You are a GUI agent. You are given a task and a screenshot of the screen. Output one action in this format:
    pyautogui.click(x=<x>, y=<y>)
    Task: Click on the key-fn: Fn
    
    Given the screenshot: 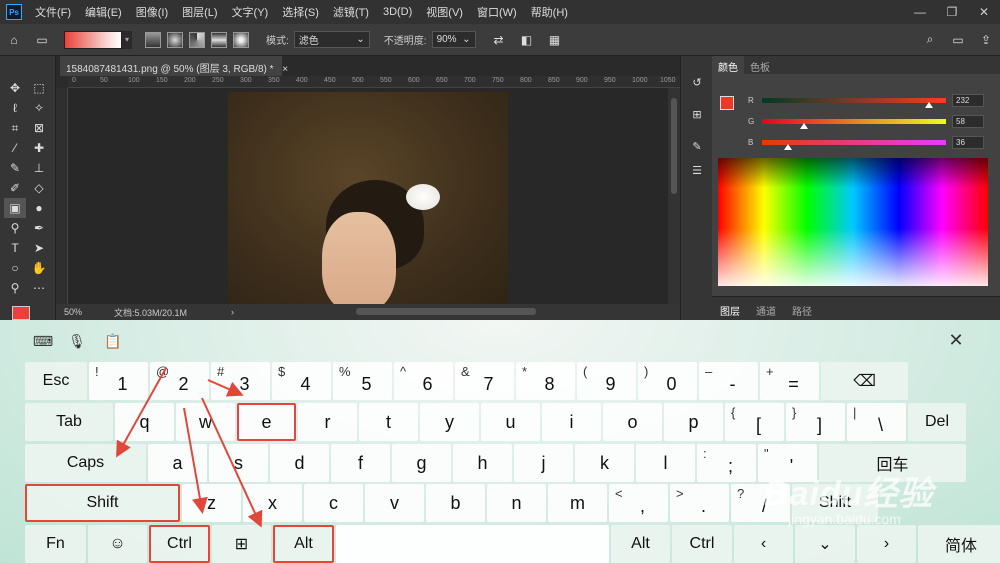 What is the action you would take?
    pyautogui.click(x=55, y=544)
    